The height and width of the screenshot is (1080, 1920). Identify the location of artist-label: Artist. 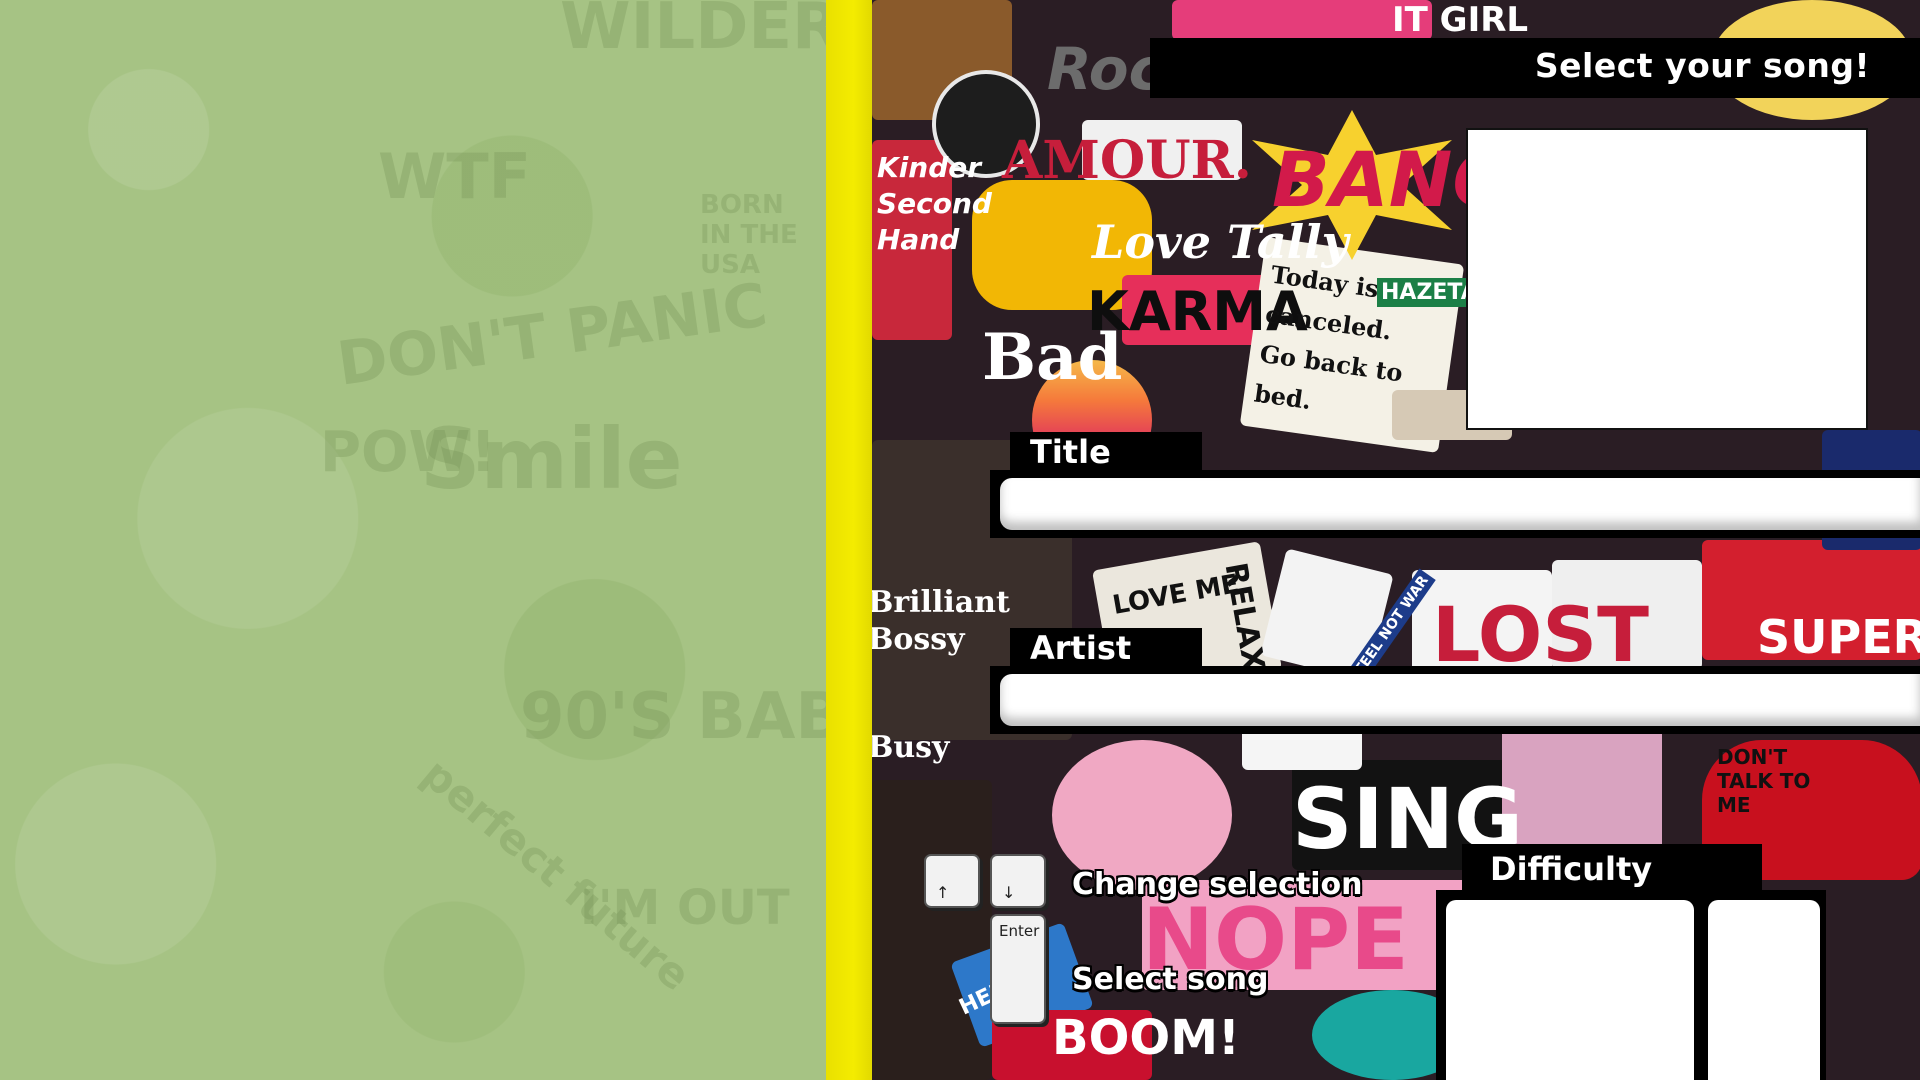
(1106, 648).